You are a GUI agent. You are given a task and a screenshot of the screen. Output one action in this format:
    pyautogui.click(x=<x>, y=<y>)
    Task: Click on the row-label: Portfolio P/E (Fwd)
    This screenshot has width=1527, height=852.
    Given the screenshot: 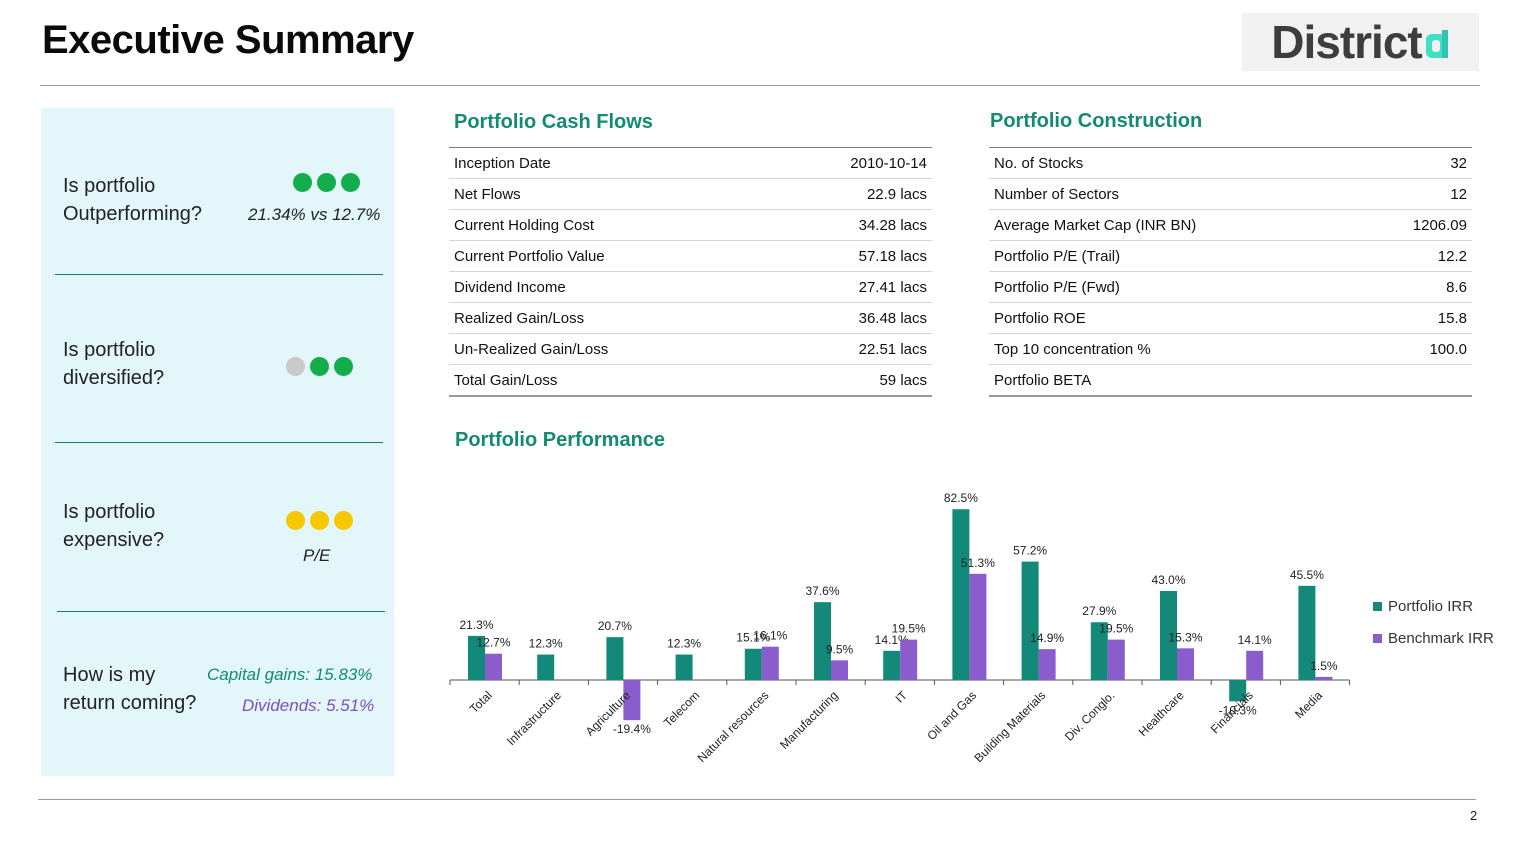 What is the action you would take?
    pyautogui.click(x=1174, y=287)
    